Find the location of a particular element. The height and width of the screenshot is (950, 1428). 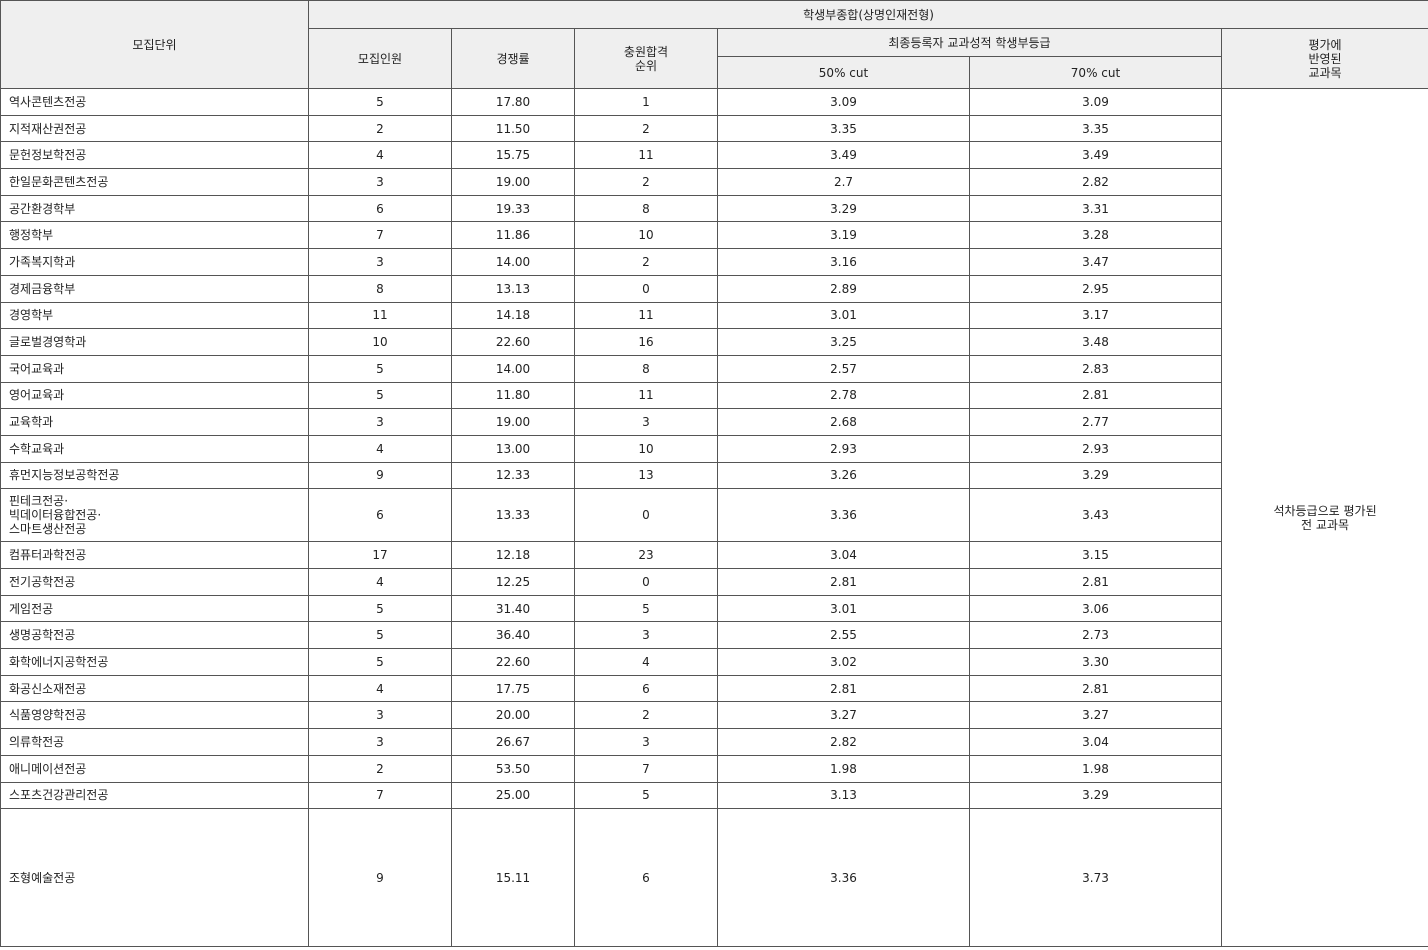

cell-name: 글로벌경영학과 is located at coordinates (154, 342).